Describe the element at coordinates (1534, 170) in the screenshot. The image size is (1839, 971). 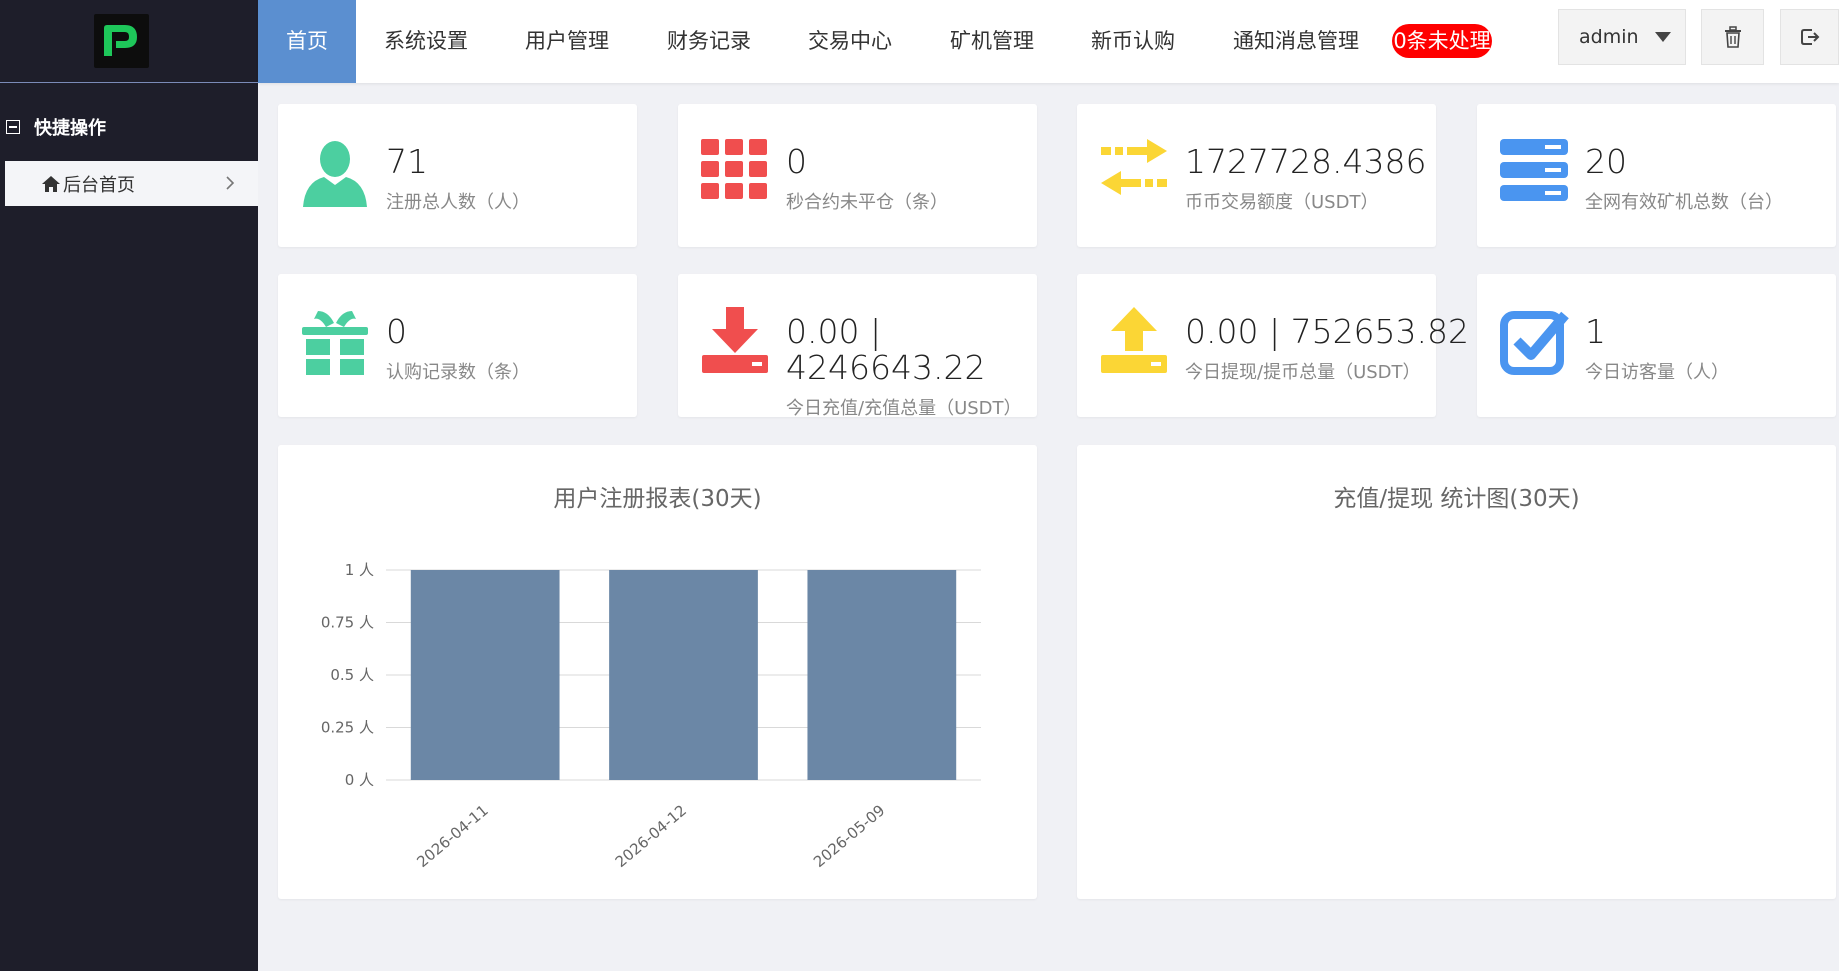
I see `server-icon` at that location.